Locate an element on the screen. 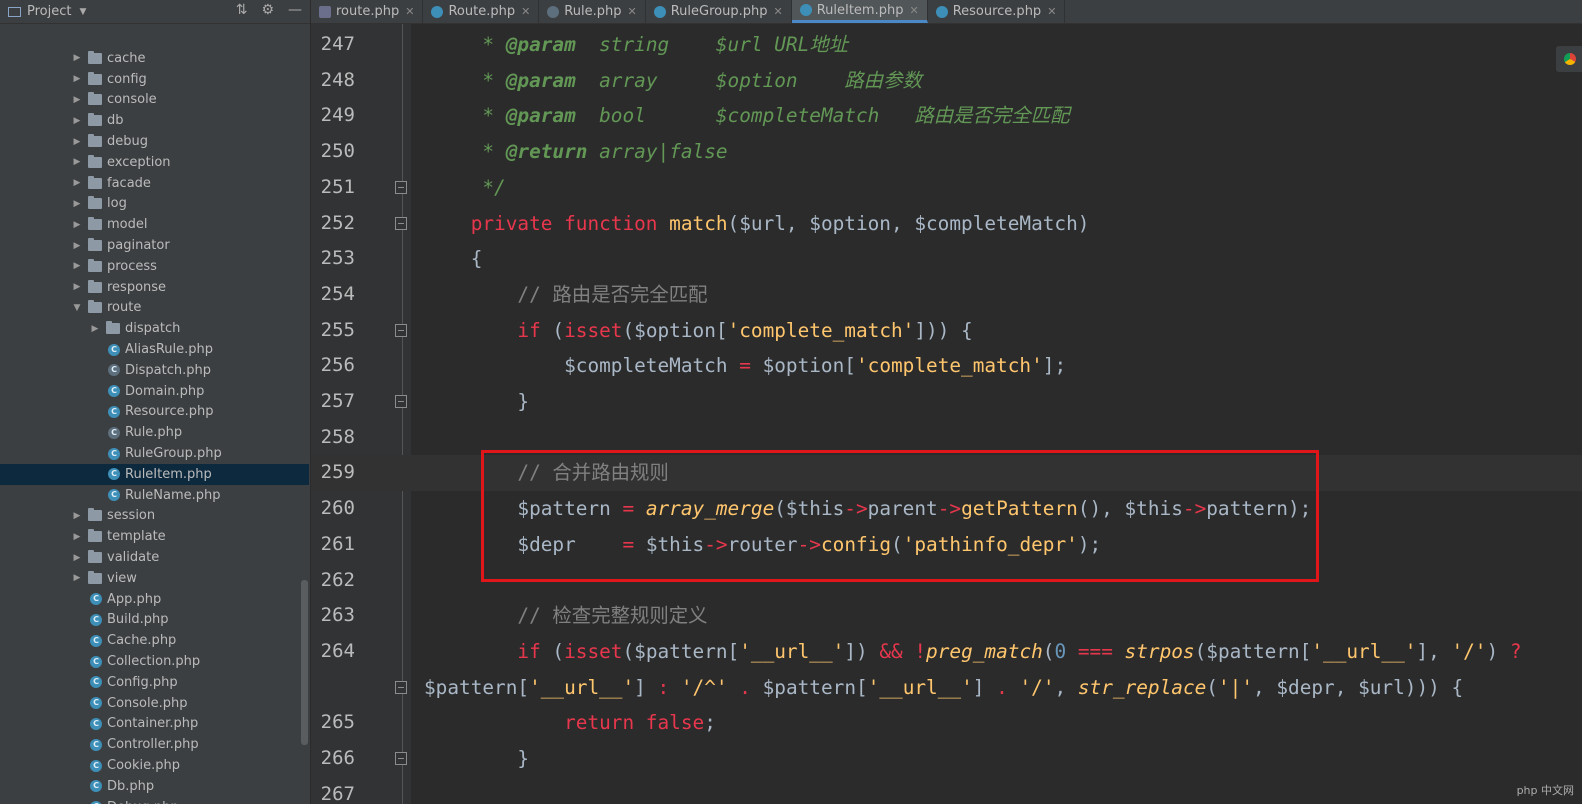  tree-file-item: C Domain.php is located at coordinates (154, 391).